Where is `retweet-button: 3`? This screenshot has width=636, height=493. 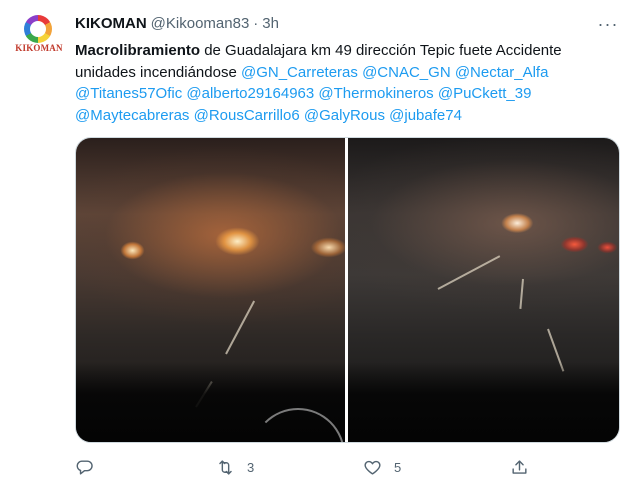
retweet-button: 3 is located at coordinates (235, 467).